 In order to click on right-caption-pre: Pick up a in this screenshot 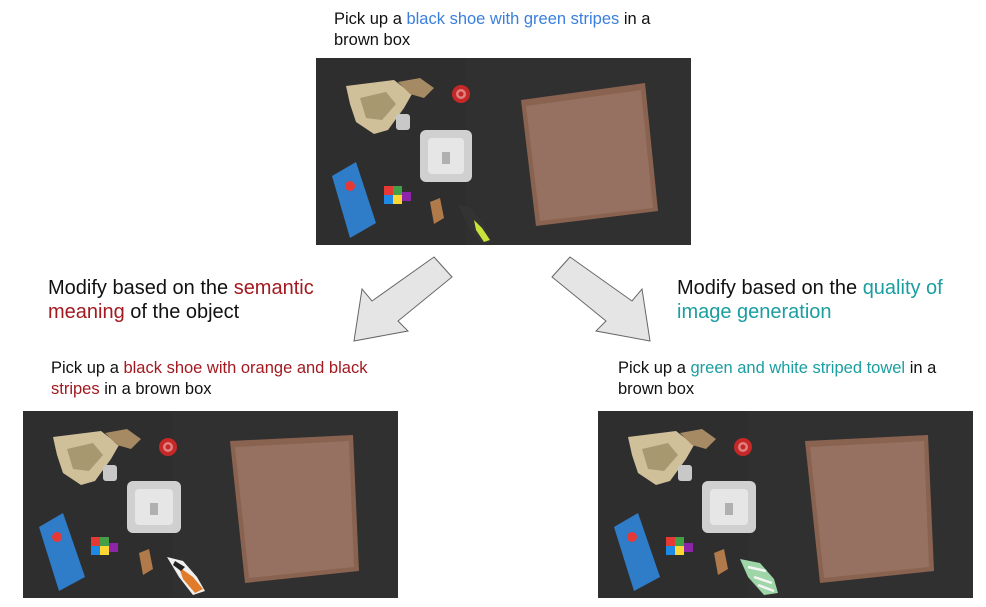, I will do `click(654, 368)`.